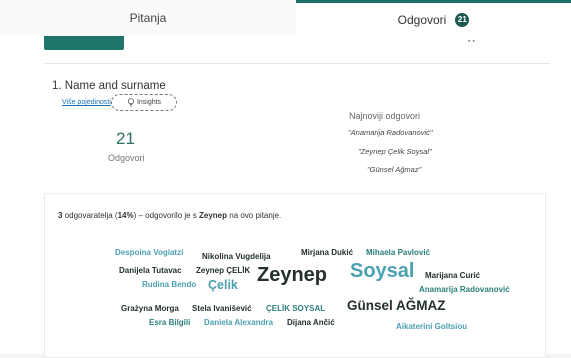 The height and width of the screenshot is (358, 571). What do you see at coordinates (462, 19) in the screenshot?
I see `answers-count-badge: 21` at bounding box center [462, 19].